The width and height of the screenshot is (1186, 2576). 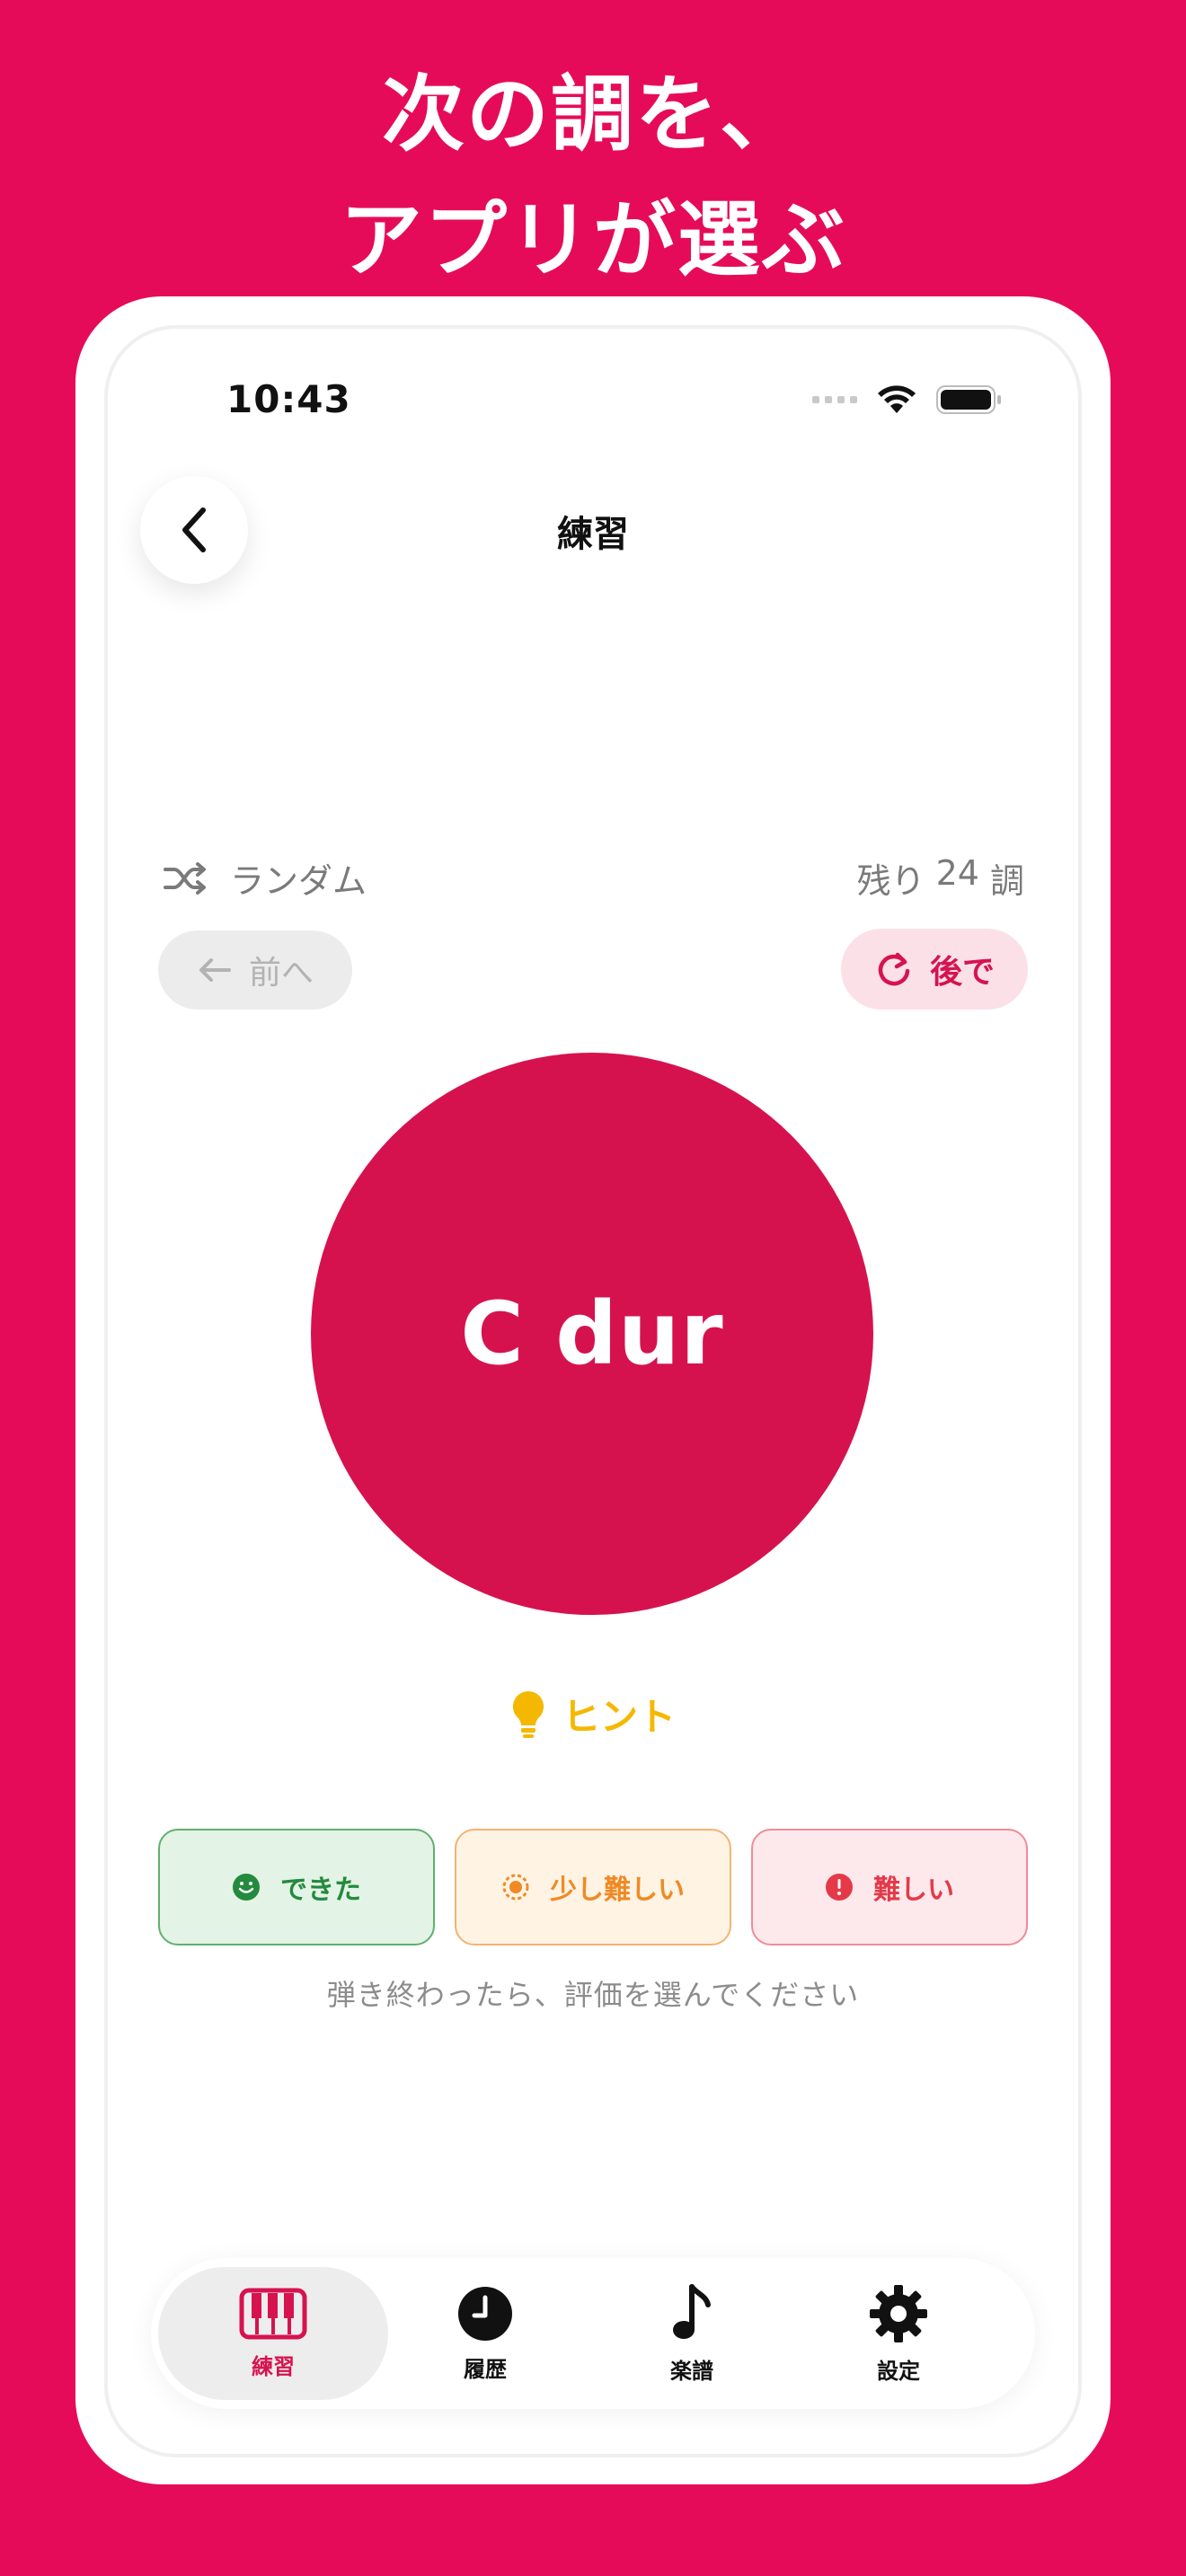 I want to click on current-key-name: C dur, so click(x=592, y=1334).